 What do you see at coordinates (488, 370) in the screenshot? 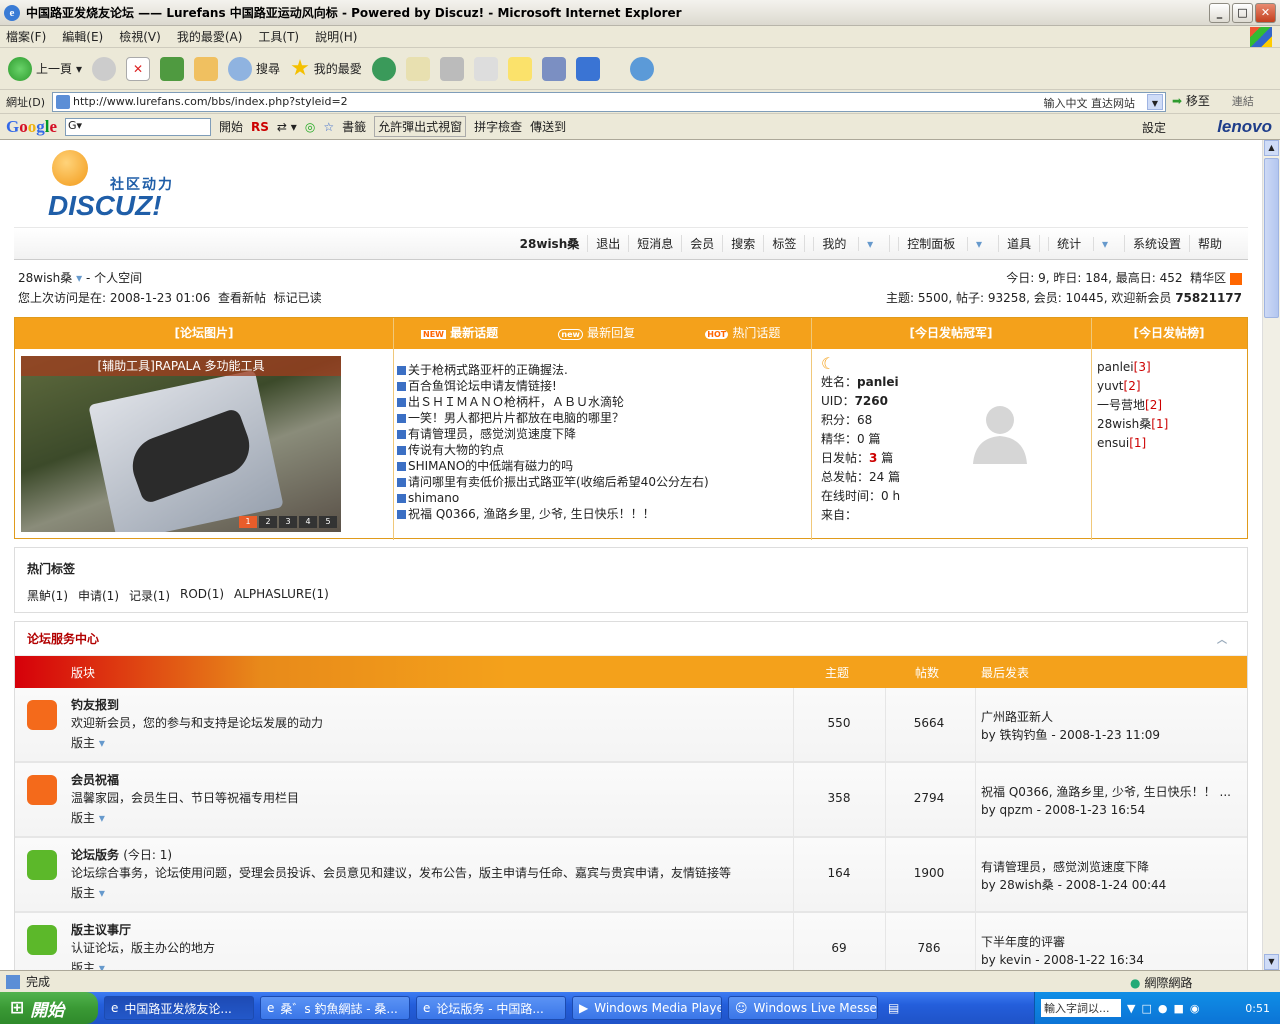
I see `topic-link: 关于枪柄式路亚杆的正确握法.` at bounding box center [488, 370].